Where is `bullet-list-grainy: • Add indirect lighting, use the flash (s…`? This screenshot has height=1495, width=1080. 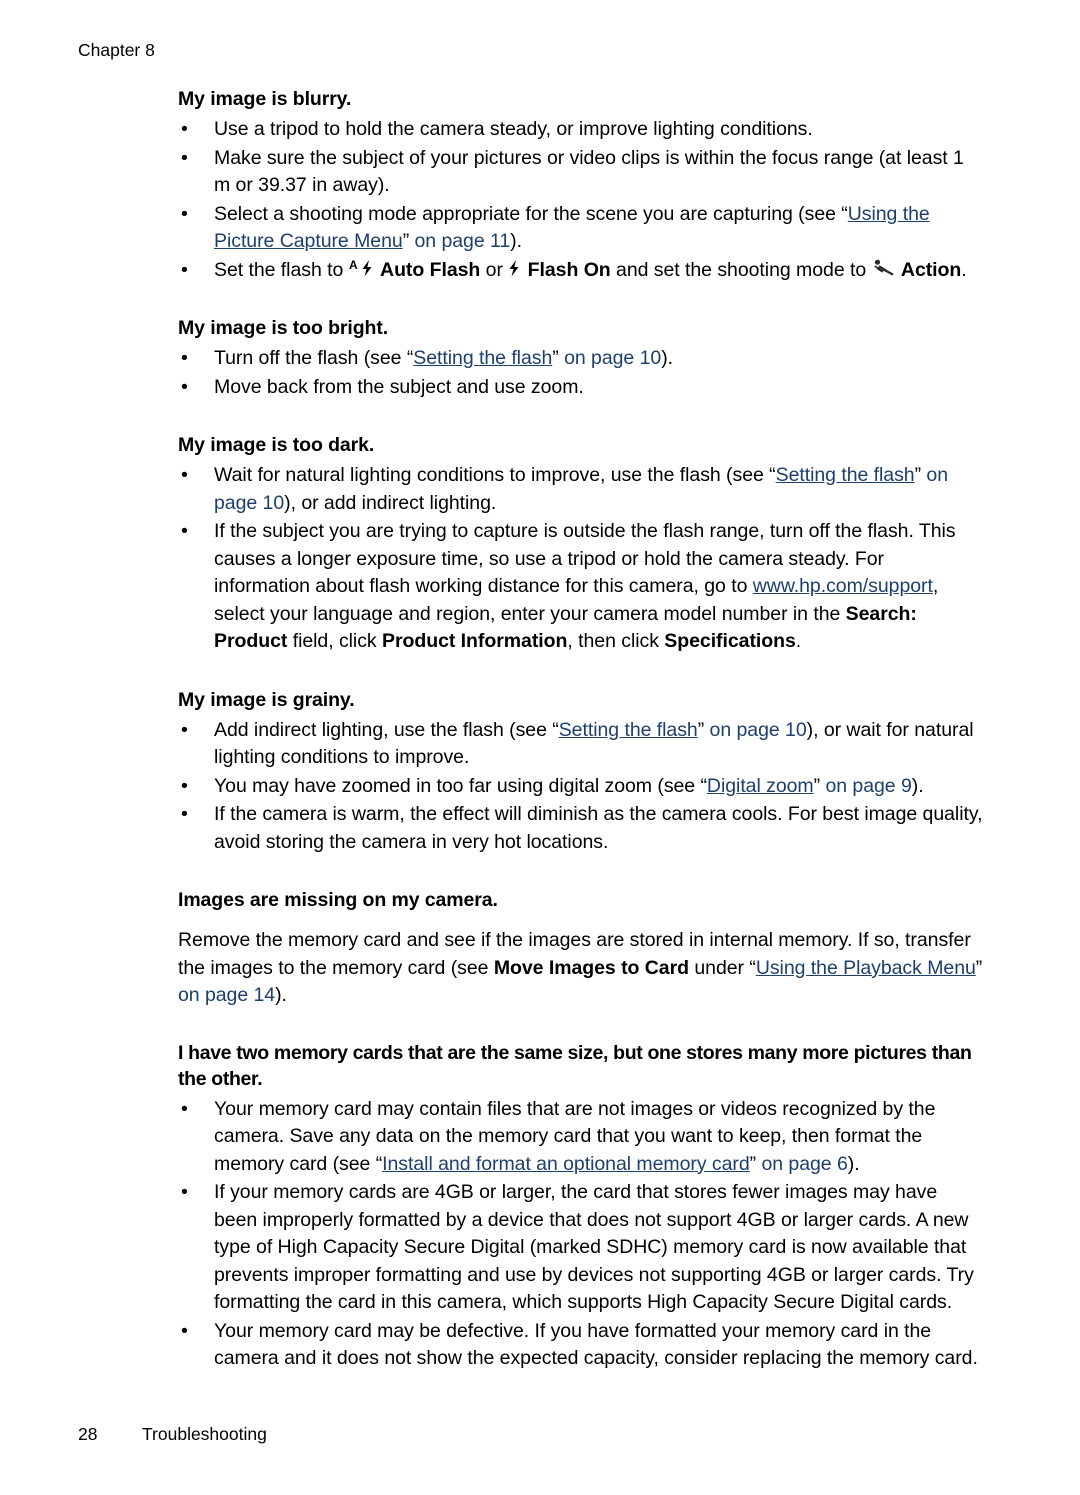 bullet-list-grainy: • Add indirect lighting, use the flash (s… is located at coordinates (581, 787).